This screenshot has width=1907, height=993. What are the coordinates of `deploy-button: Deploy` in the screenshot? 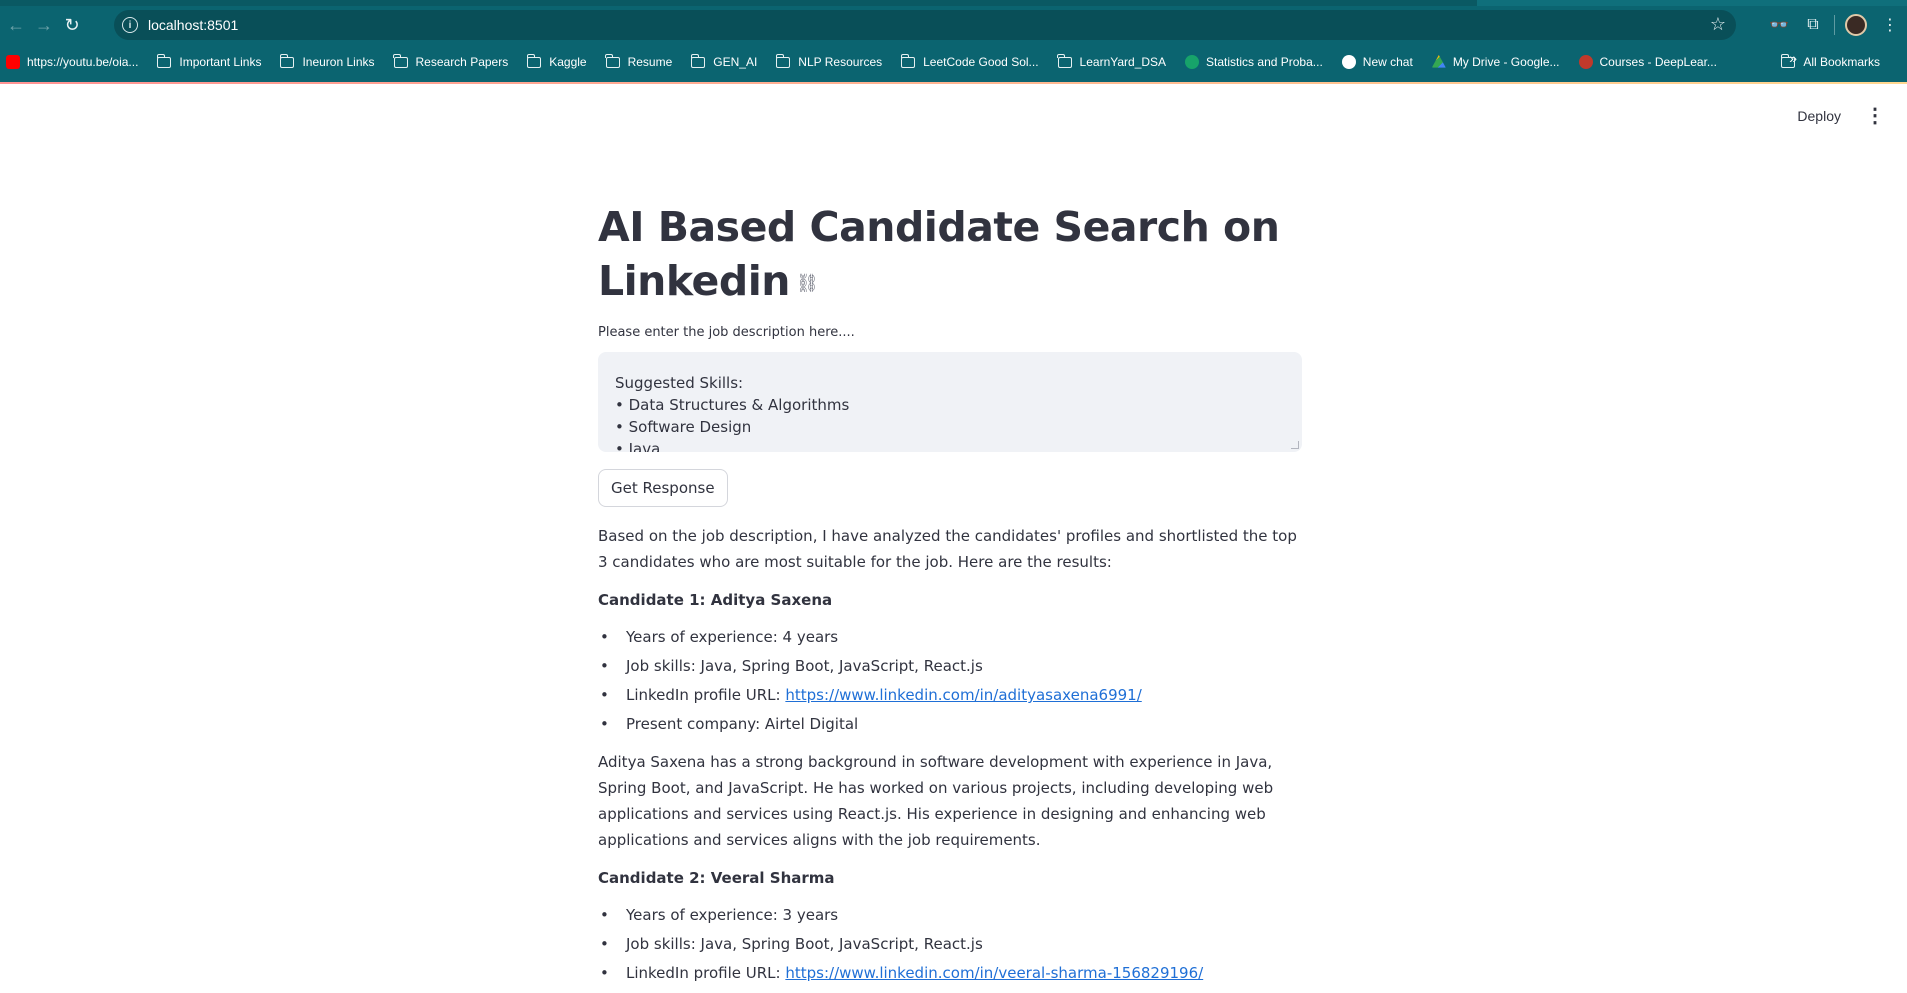 It's located at (1819, 116).